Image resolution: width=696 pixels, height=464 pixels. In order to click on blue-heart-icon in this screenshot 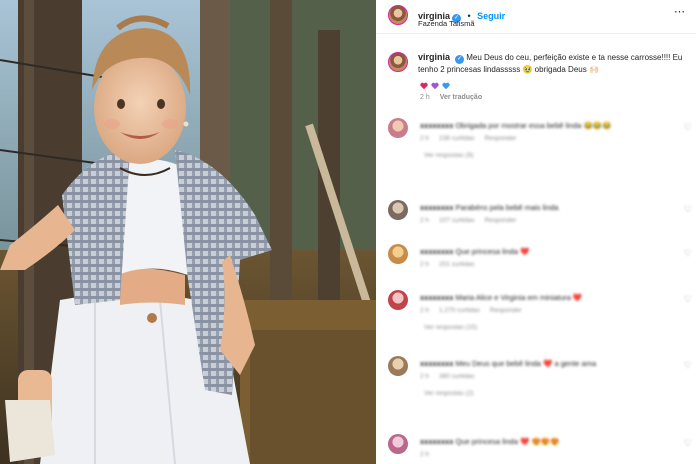, I will do `click(446, 83)`.